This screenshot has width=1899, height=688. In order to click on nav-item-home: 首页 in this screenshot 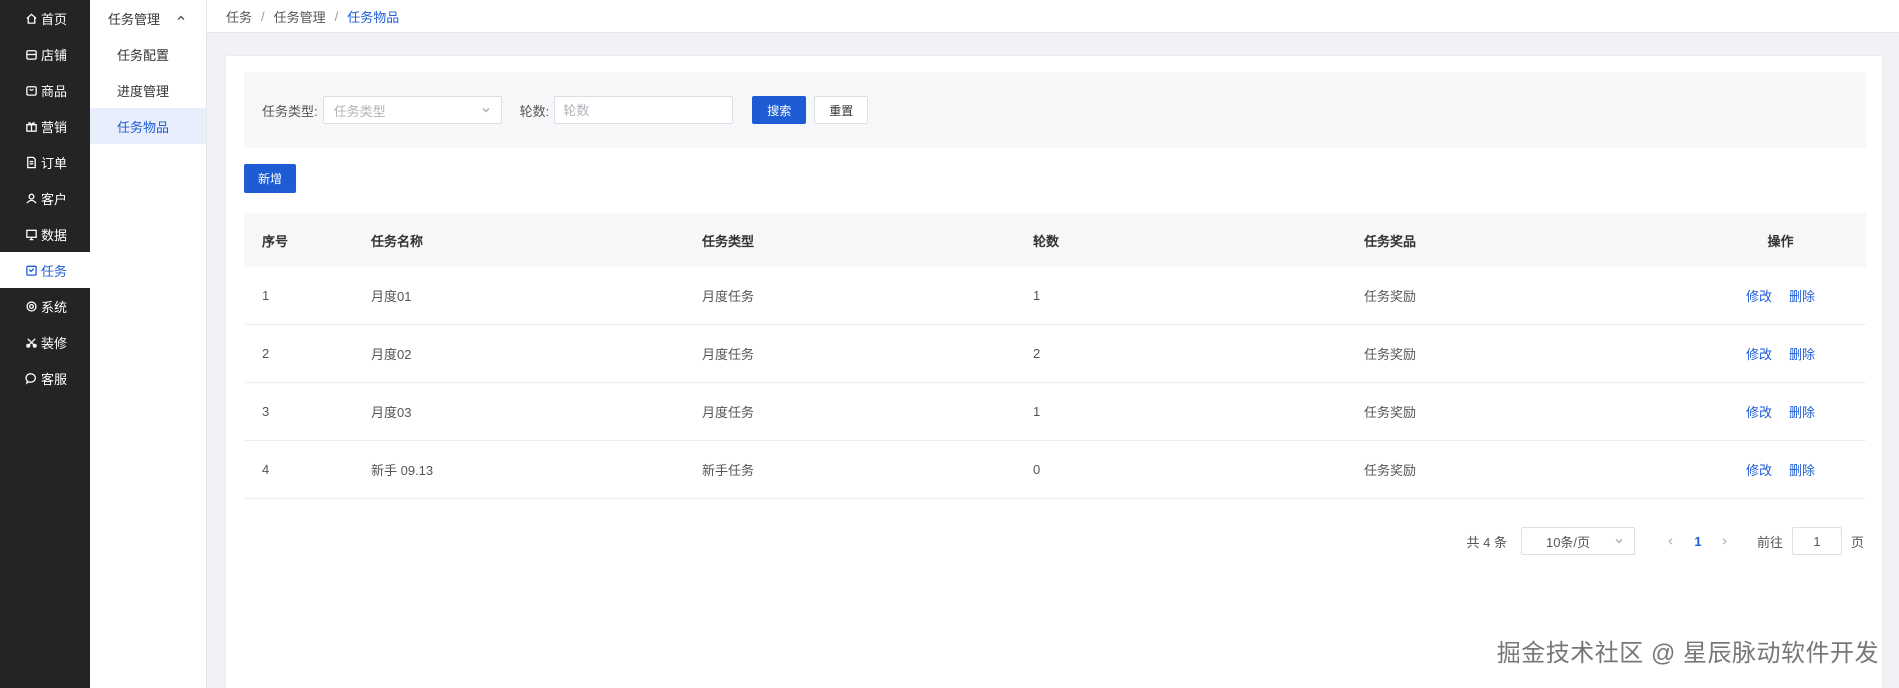, I will do `click(45, 18)`.